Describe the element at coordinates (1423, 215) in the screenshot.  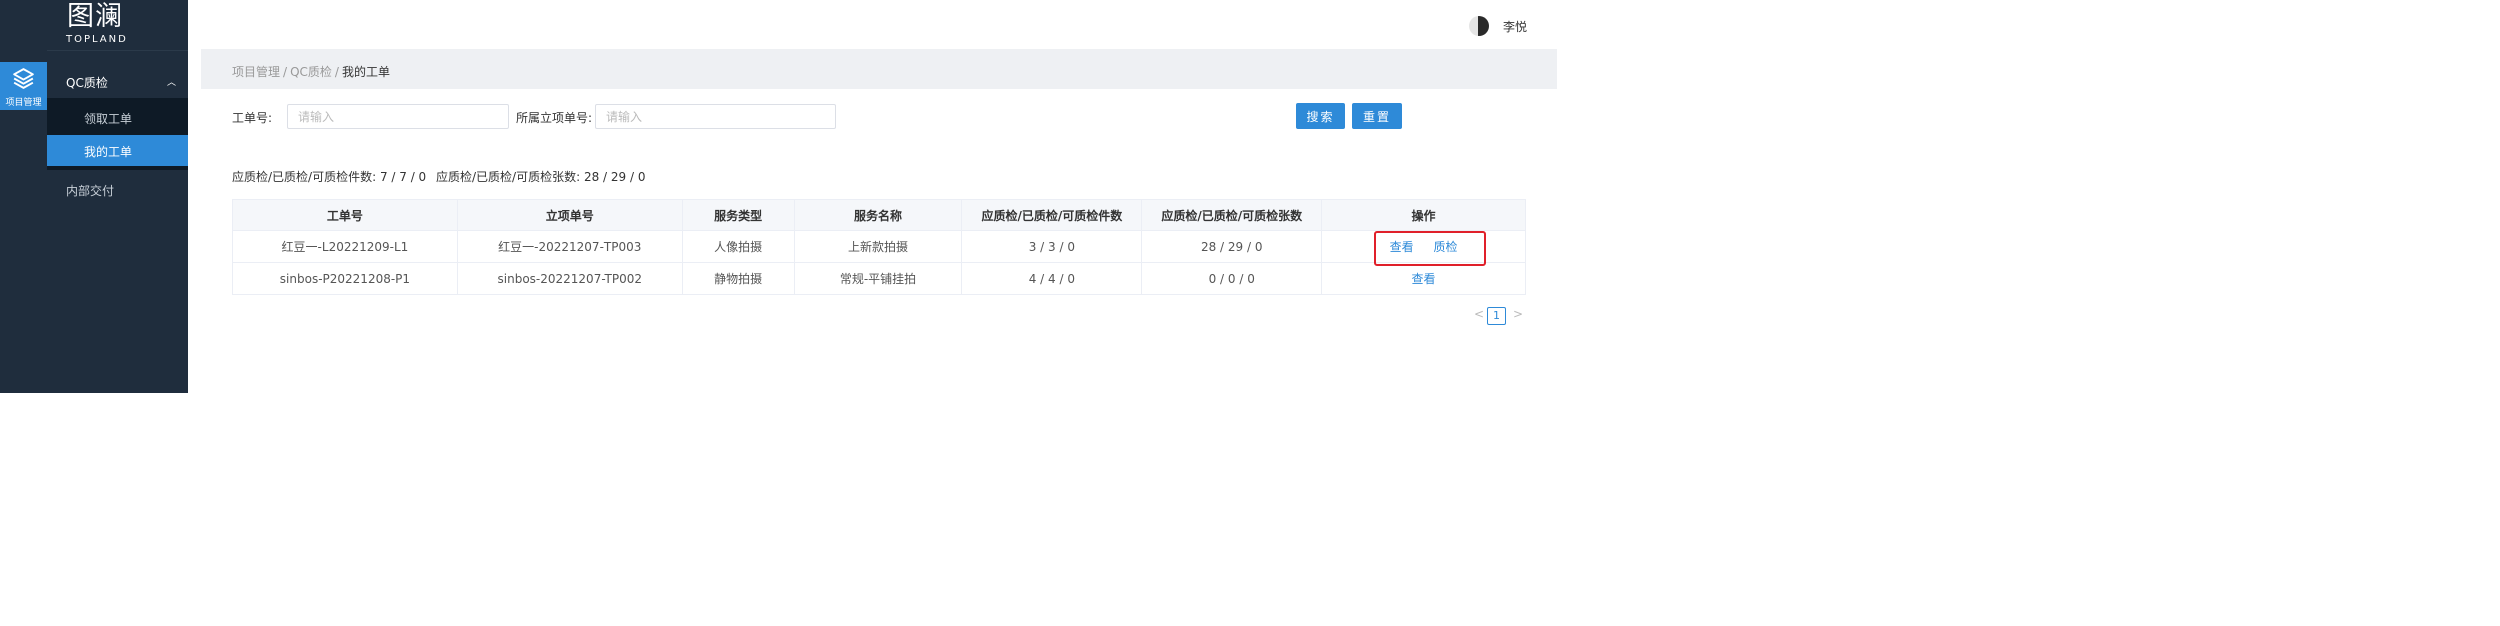
I see `column-header: 操作` at that location.